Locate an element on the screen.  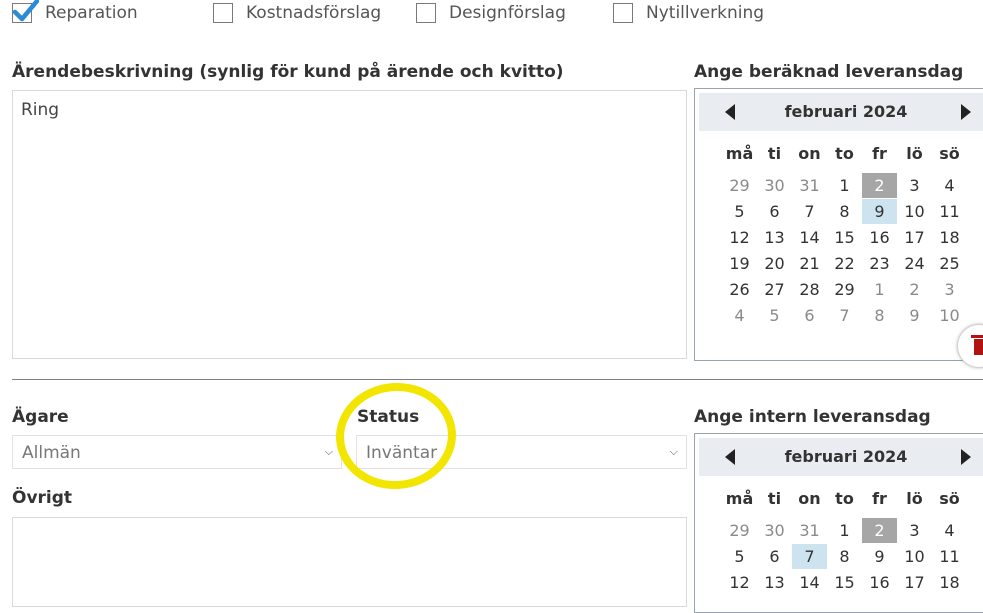
calendar-day: 27 is located at coordinates (774, 289).